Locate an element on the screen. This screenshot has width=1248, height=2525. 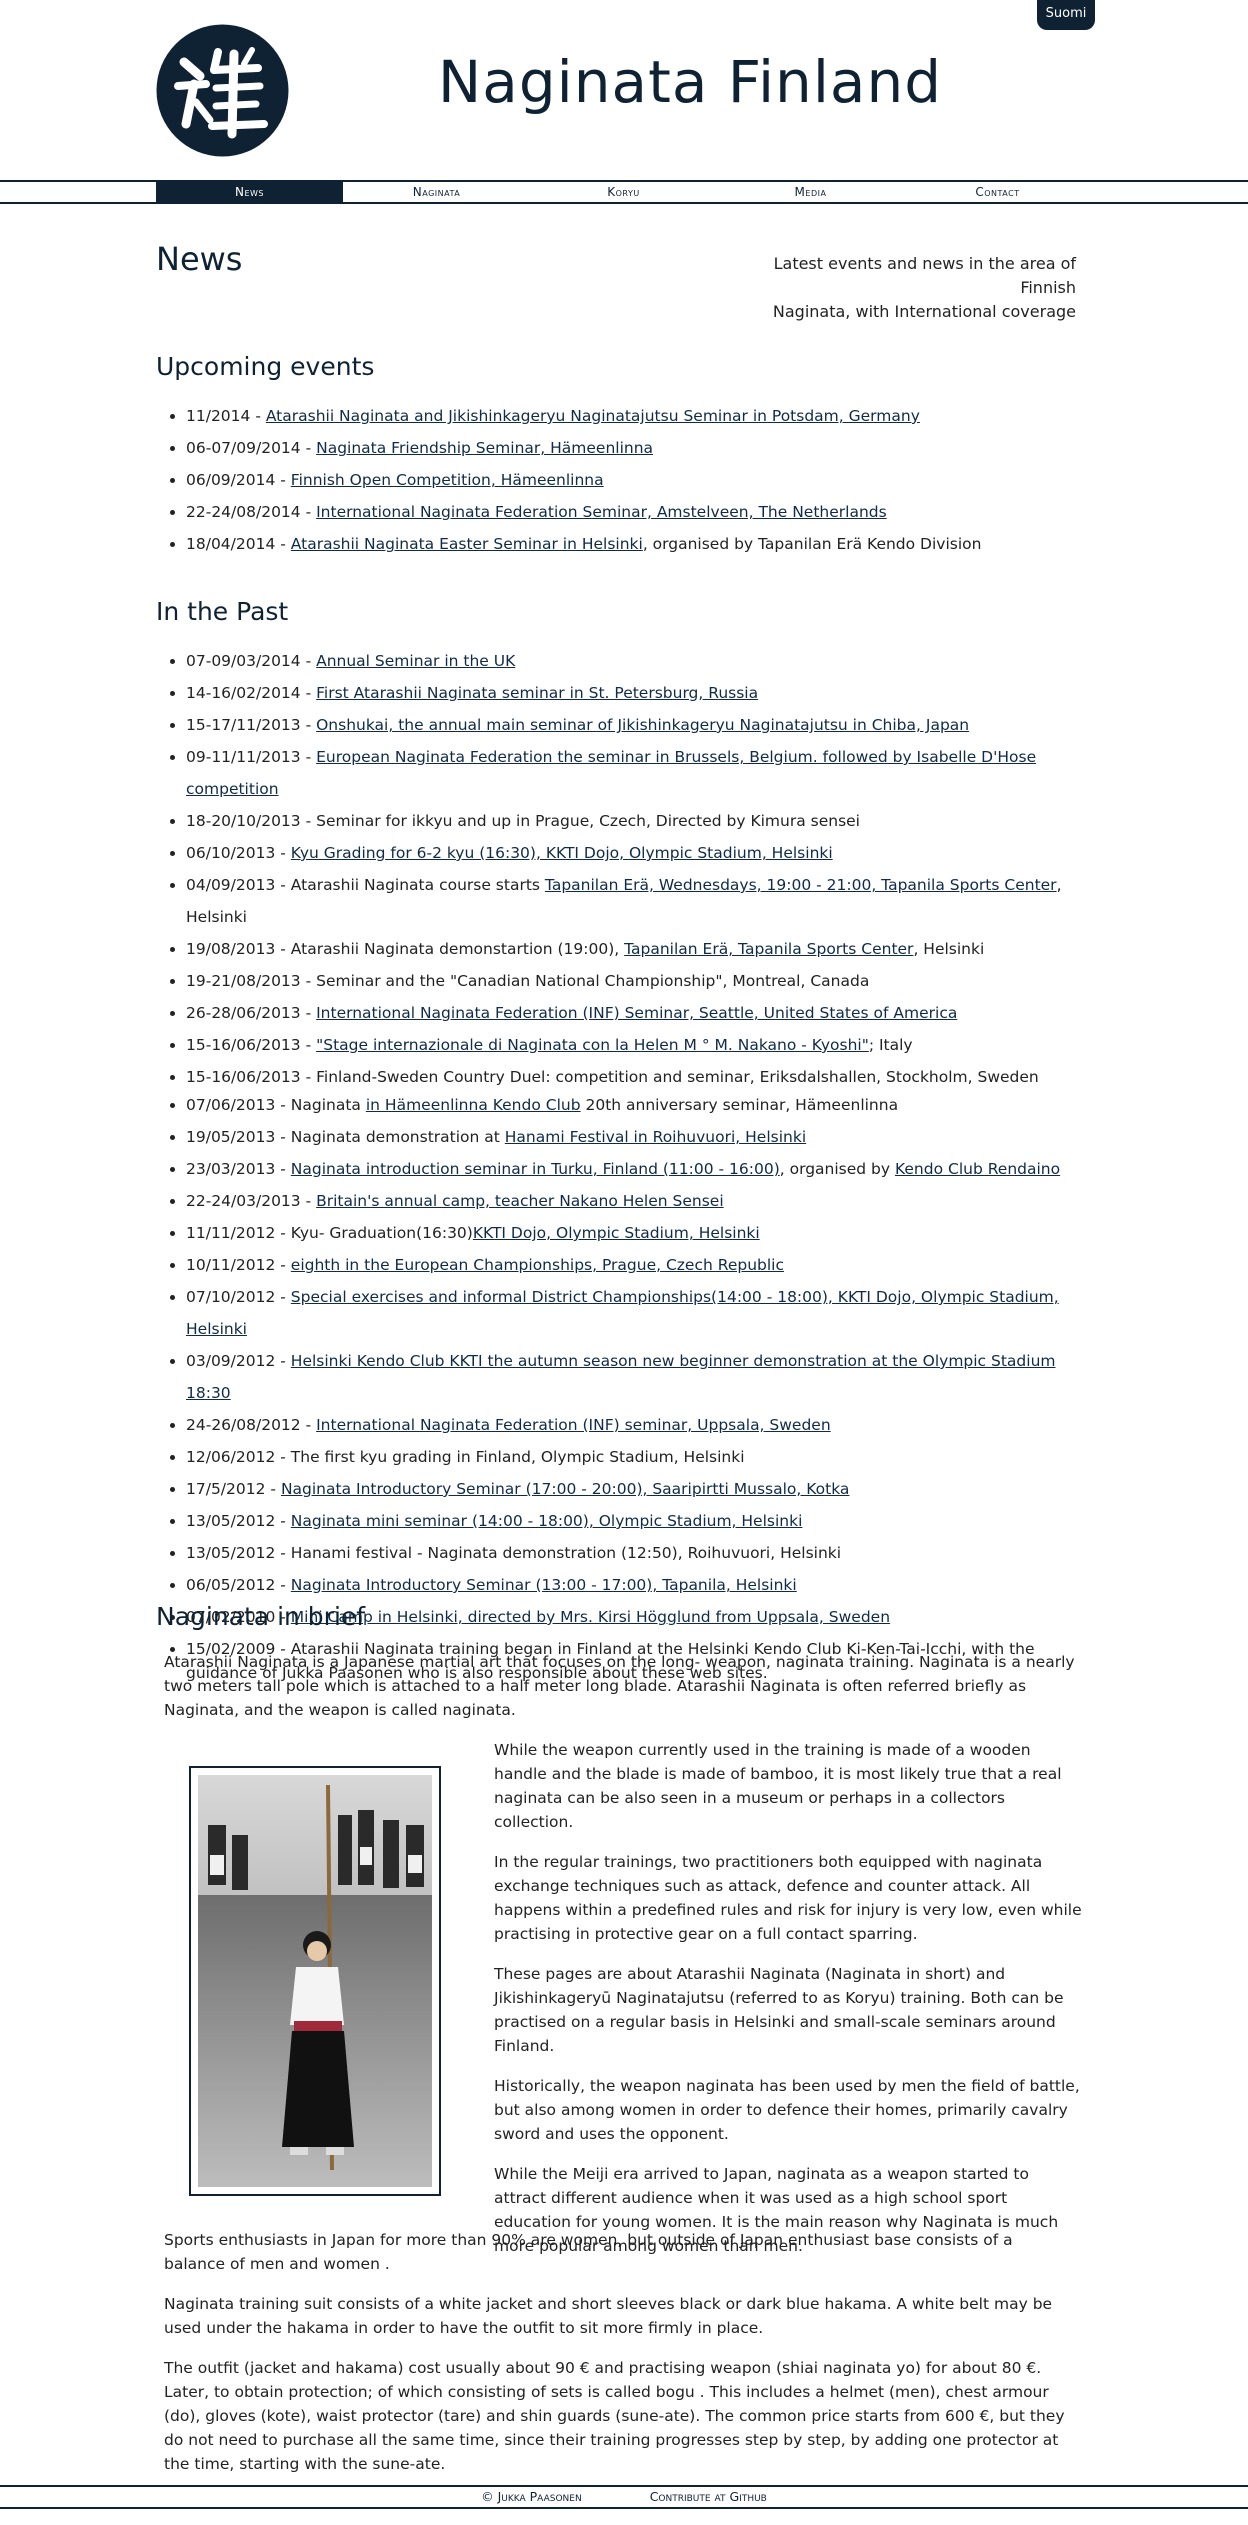
event-text: 07/10/2012 - is located at coordinates (238, 1297).